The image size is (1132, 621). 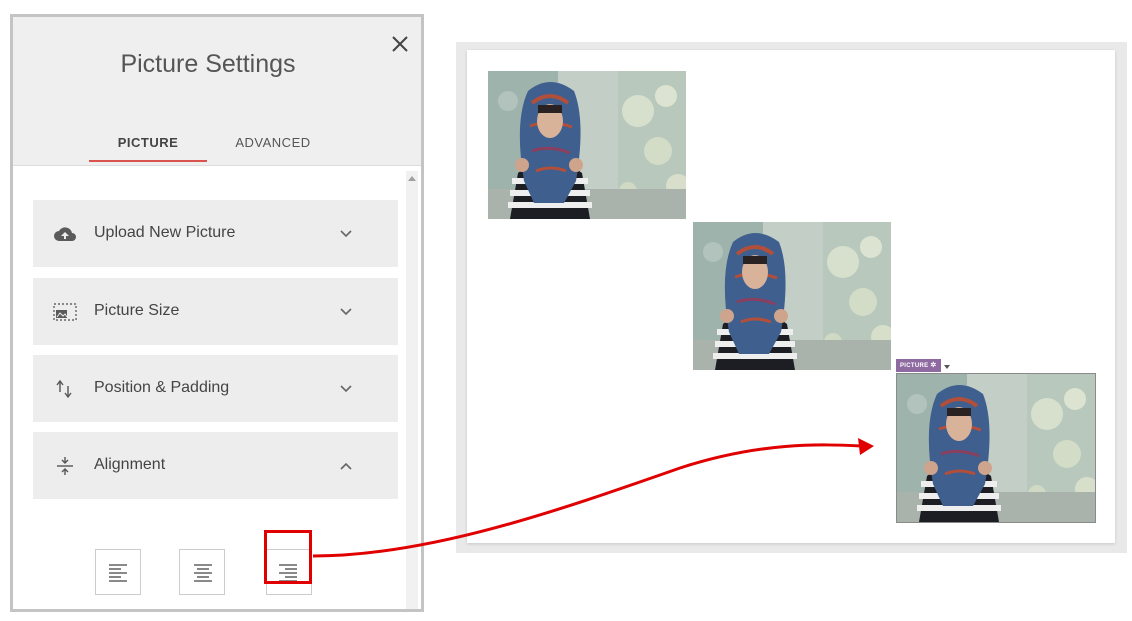 What do you see at coordinates (947, 367) in the screenshot?
I see `badge-dropdown-caret-icon` at bounding box center [947, 367].